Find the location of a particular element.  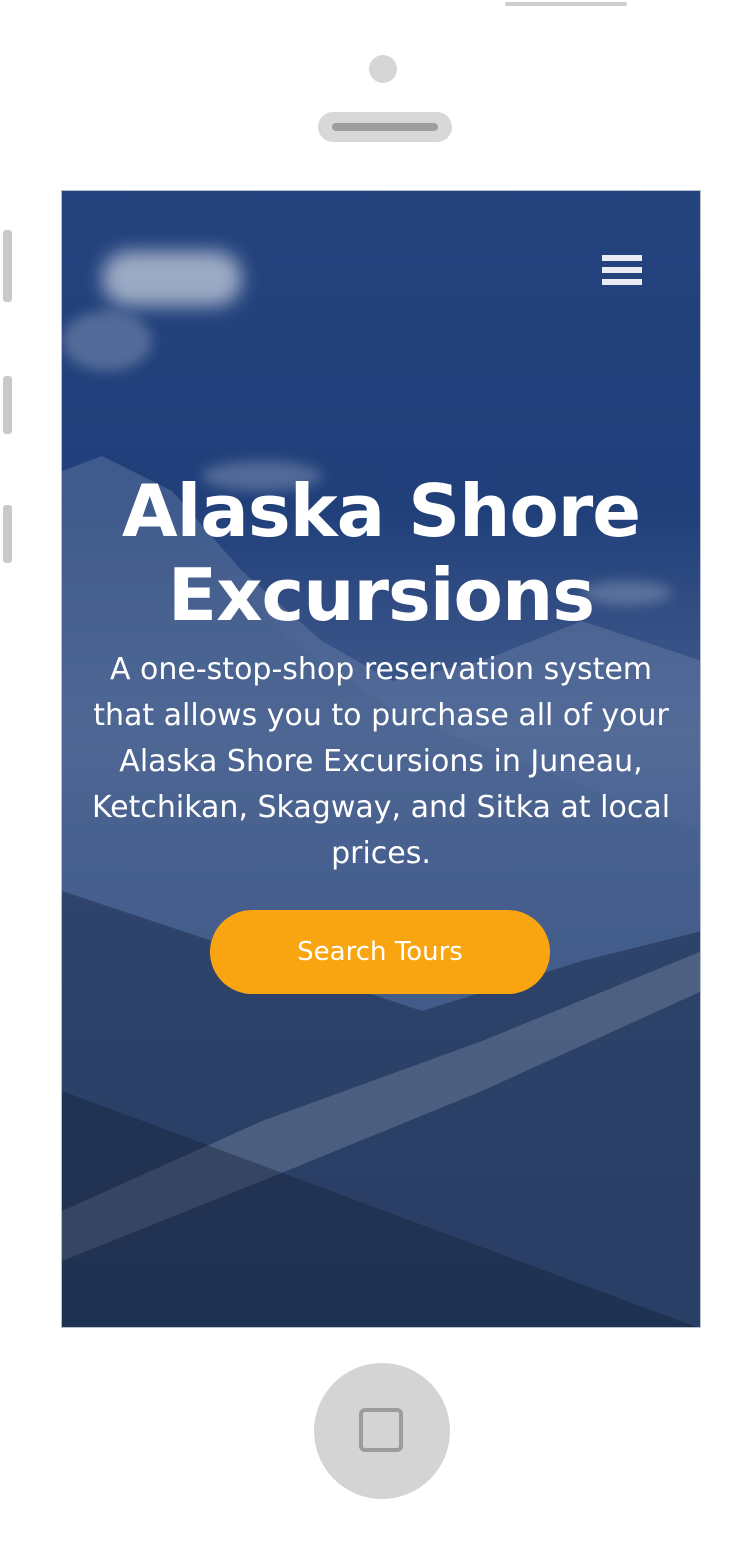

front-camera is located at coordinates (383, 69).